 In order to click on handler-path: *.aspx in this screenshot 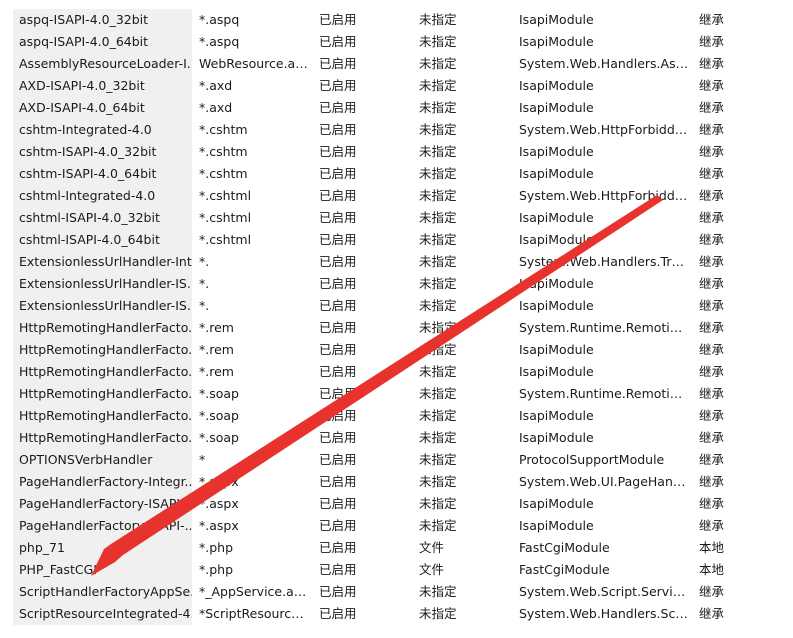, I will do `click(219, 481)`.